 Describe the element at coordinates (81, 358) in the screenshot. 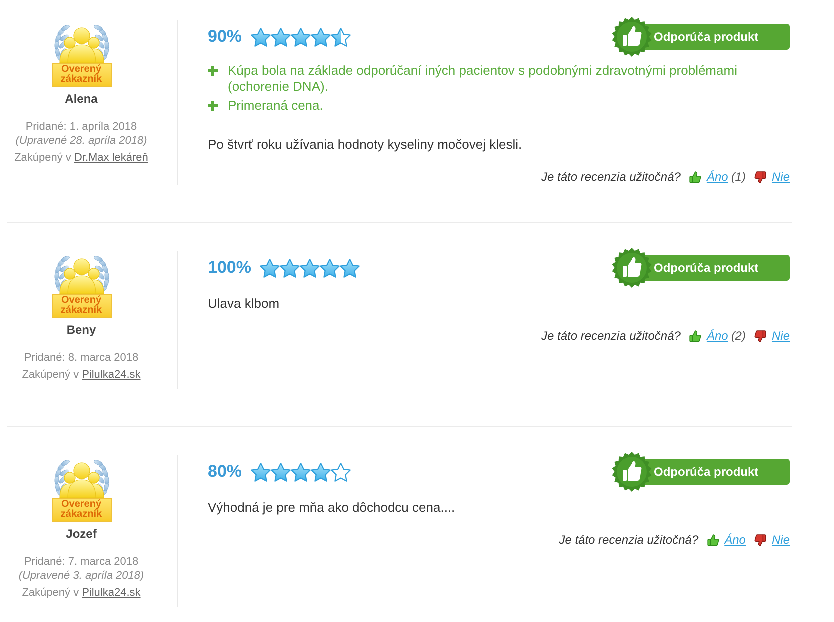

I see `added-date: Pridané: 8. marca 2018` at that location.